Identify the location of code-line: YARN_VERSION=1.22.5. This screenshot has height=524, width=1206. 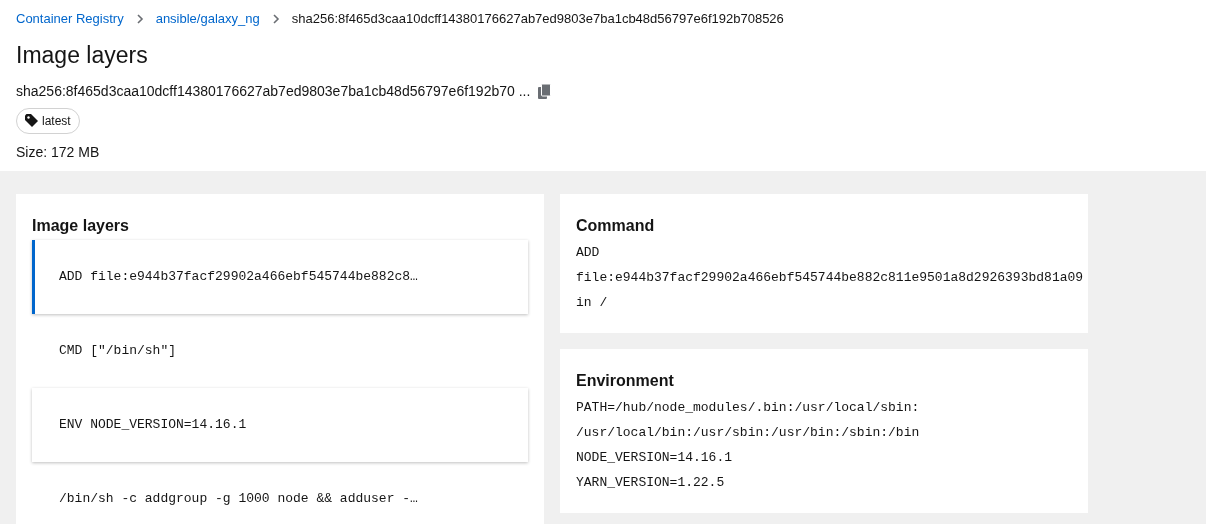
(650, 482).